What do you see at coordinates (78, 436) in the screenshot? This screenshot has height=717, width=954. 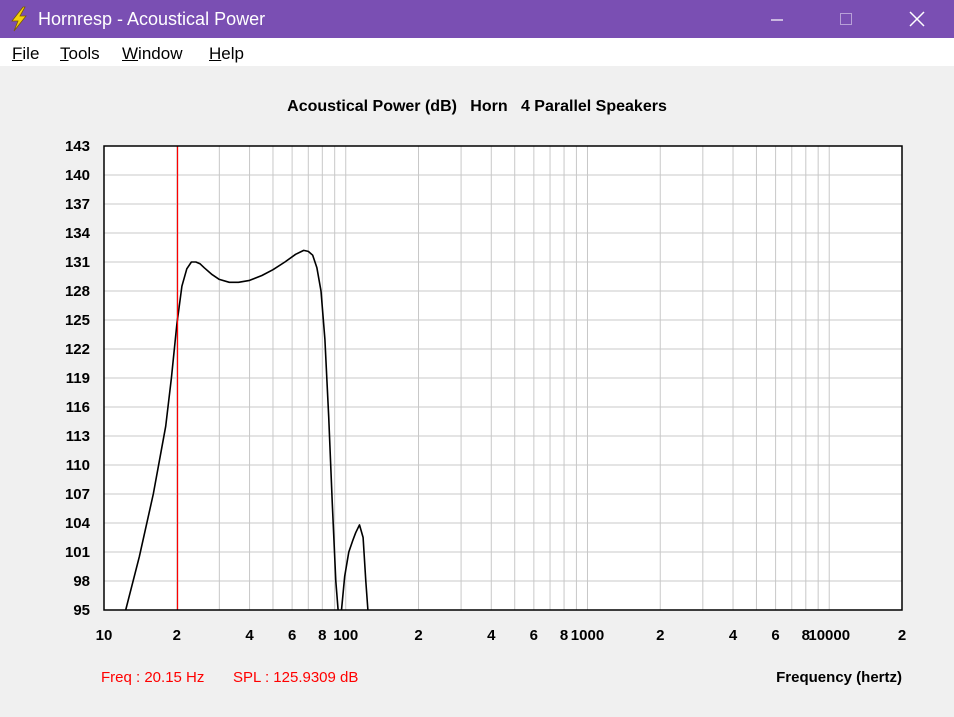 I see `y-tick-label: 113` at bounding box center [78, 436].